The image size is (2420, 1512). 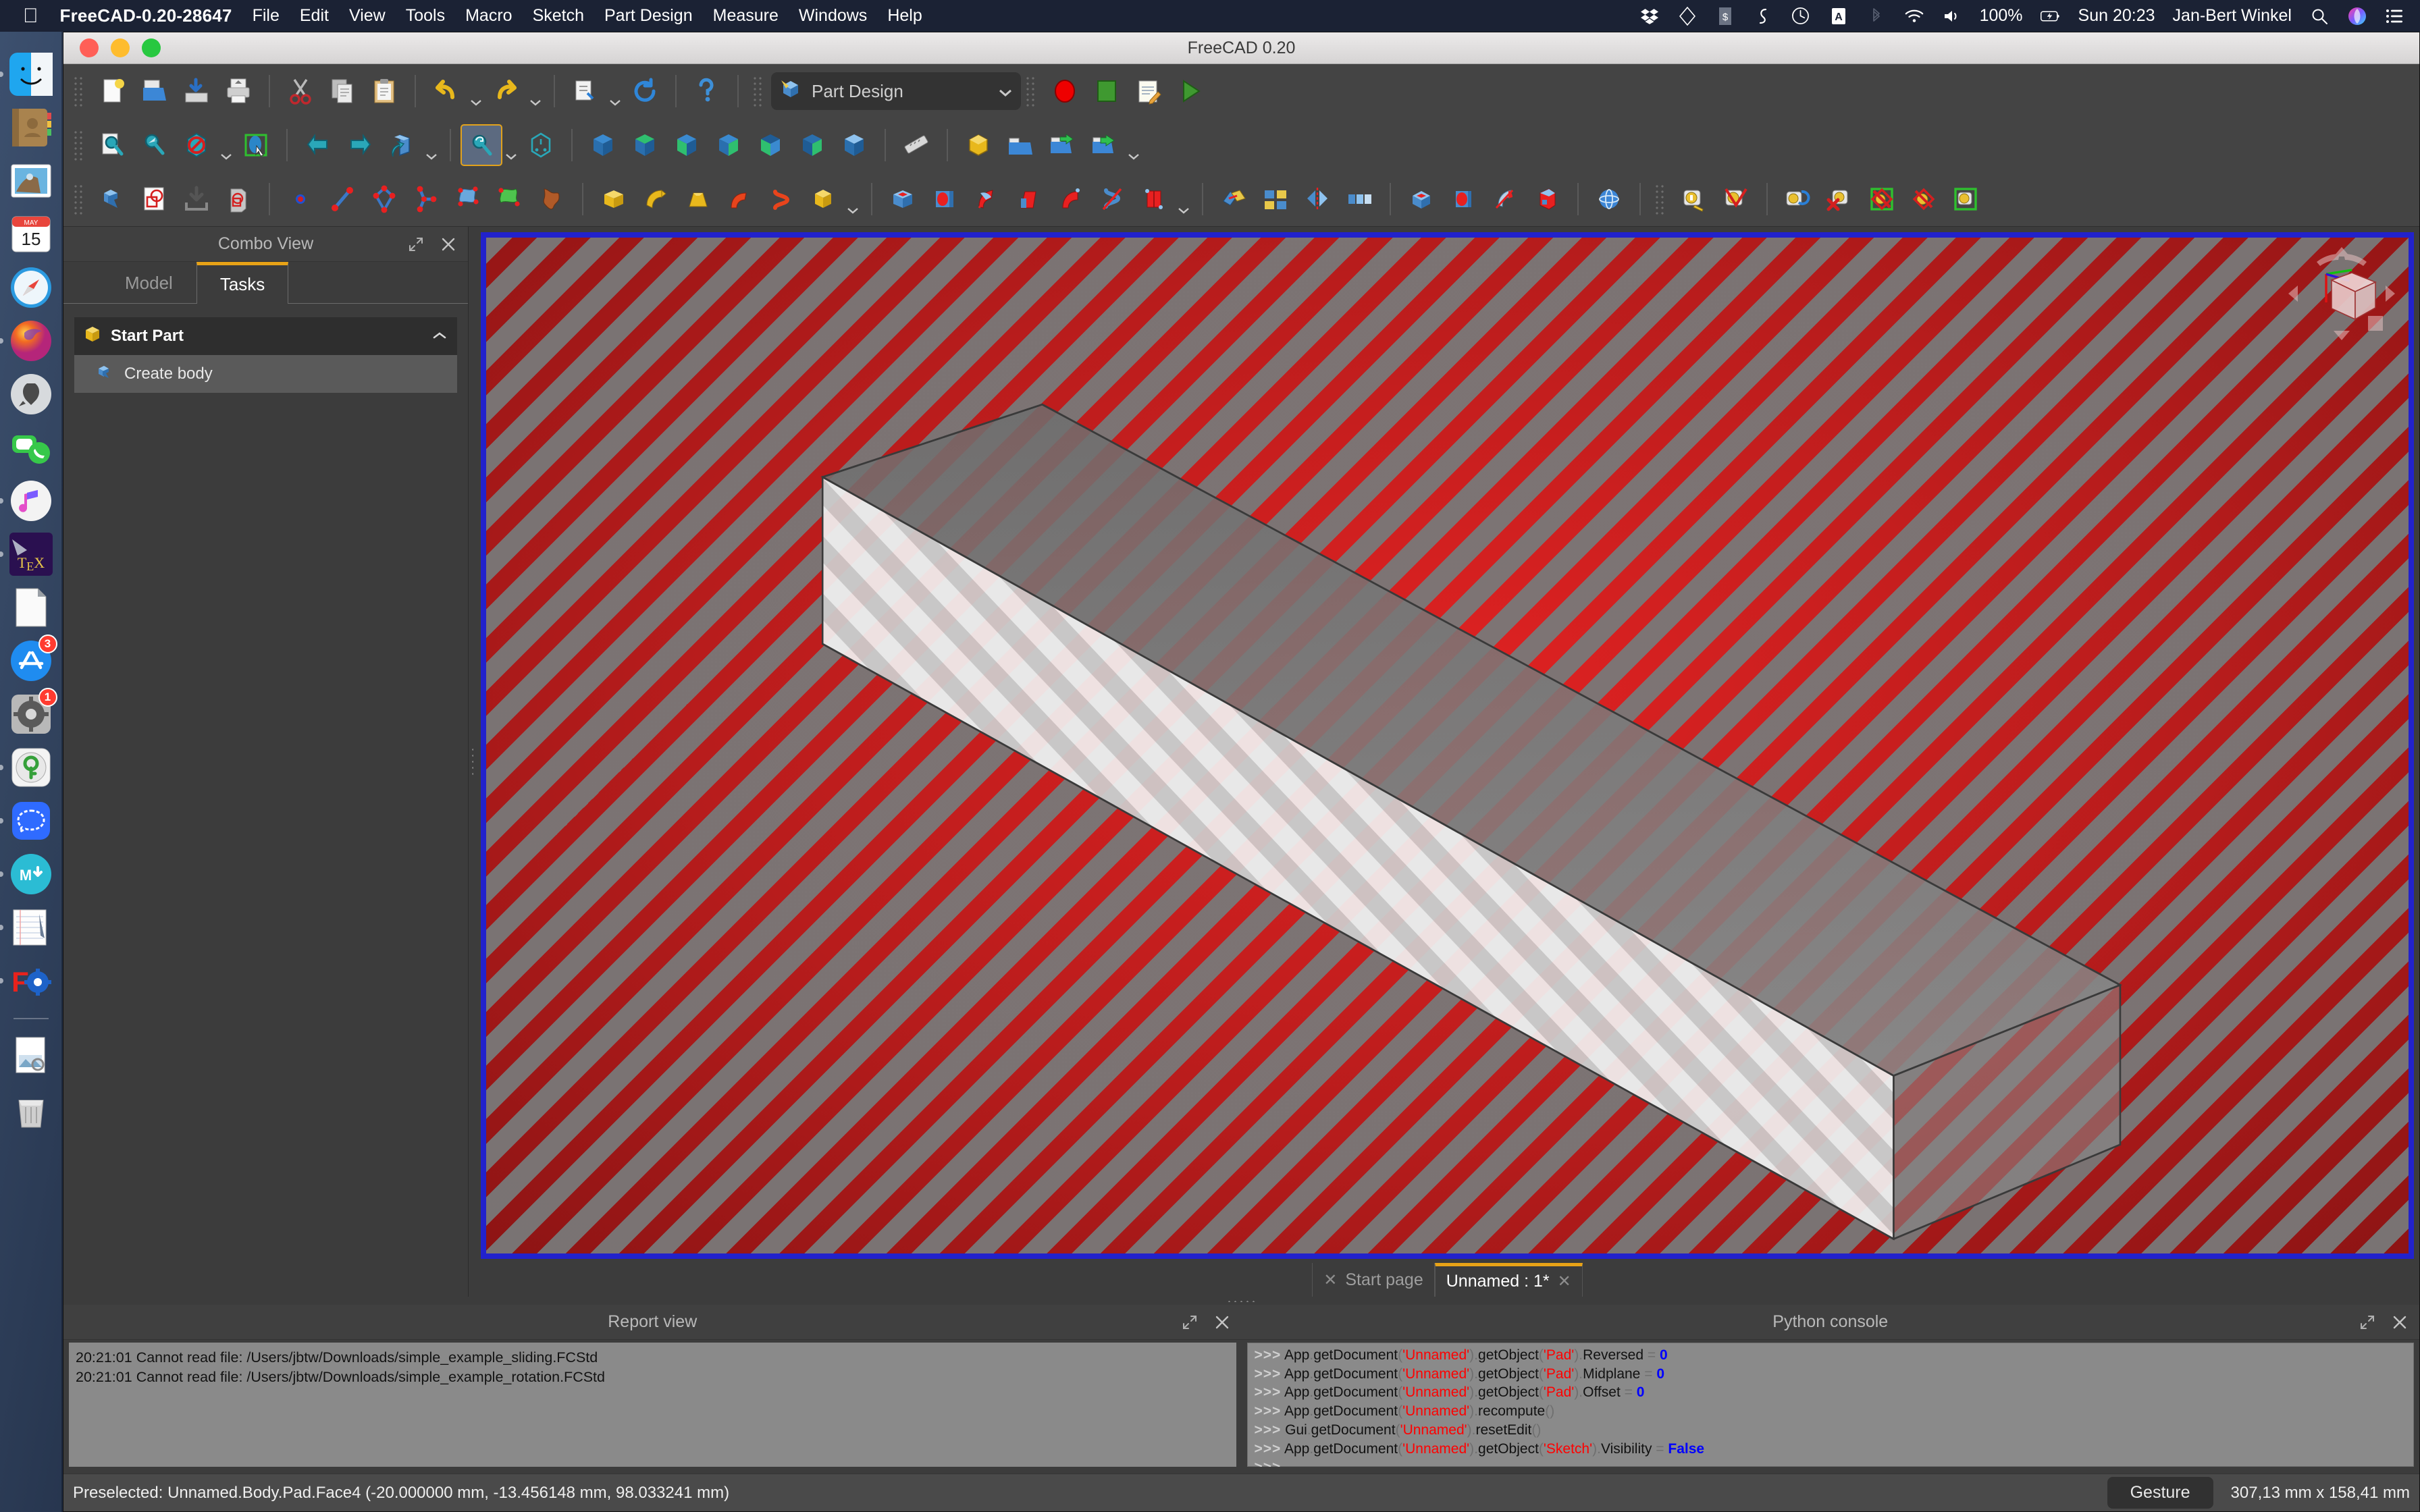 I want to click on create-sketch-icon, so click(x=155, y=199).